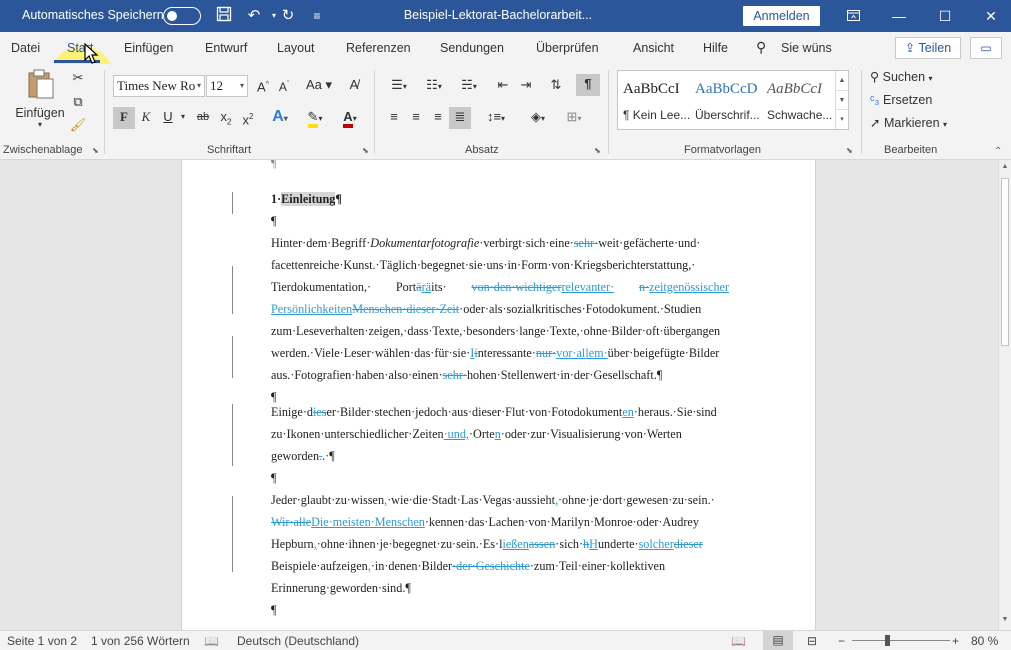  I want to click on find-button: ⚲ Suchen ▾, so click(910, 78).